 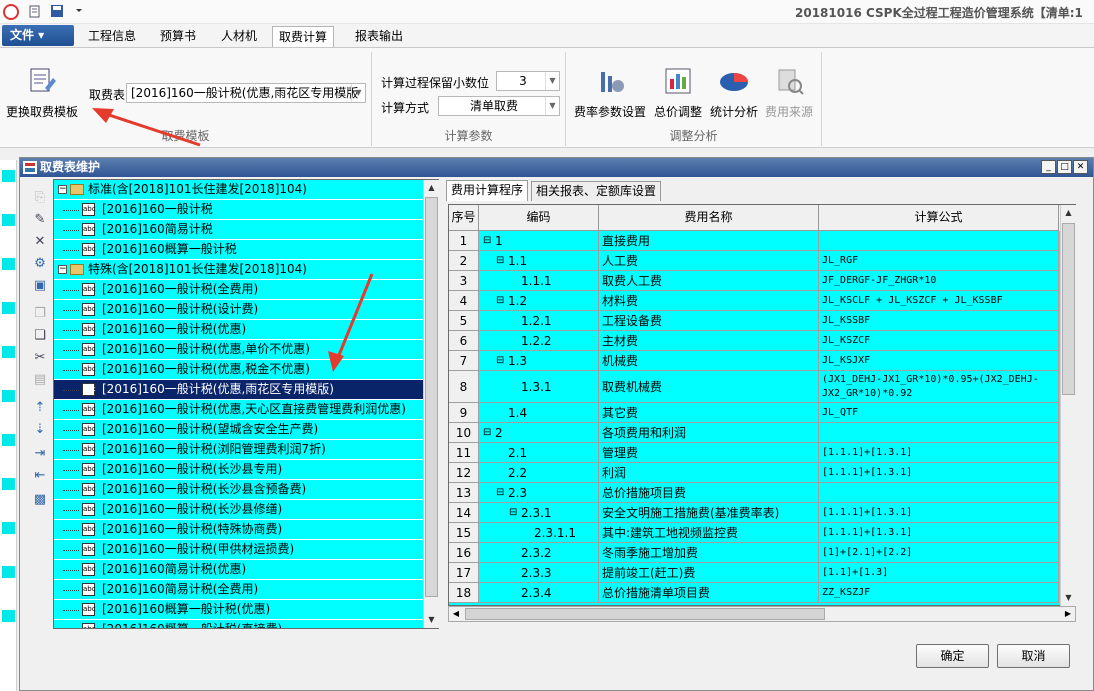 What do you see at coordinates (246, 430) in the screenshot?
I see `tree-template-node: abc [2016]160一般计税(望城含安全生产费)` at bounding box center [246, 430].